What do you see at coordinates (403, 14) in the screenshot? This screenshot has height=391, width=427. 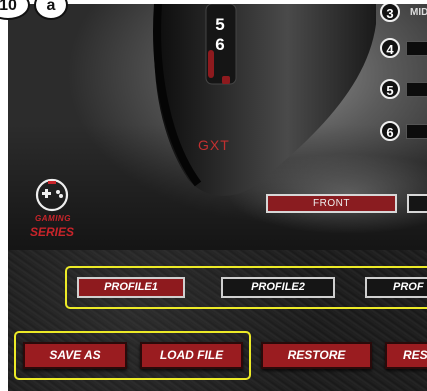 I see `button-assign-row-3: 3 MID` at bounding box center [403, 14].